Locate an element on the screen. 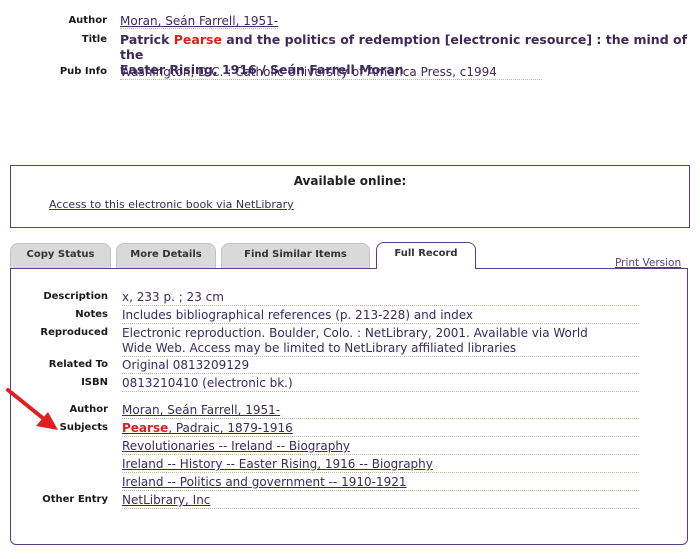  tab-full-record: Full Record is located at coordinates (426, 255).